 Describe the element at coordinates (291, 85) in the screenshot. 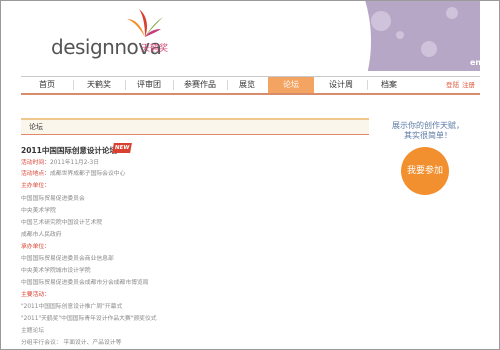

I see `nav-forum: 论坛` at that location.